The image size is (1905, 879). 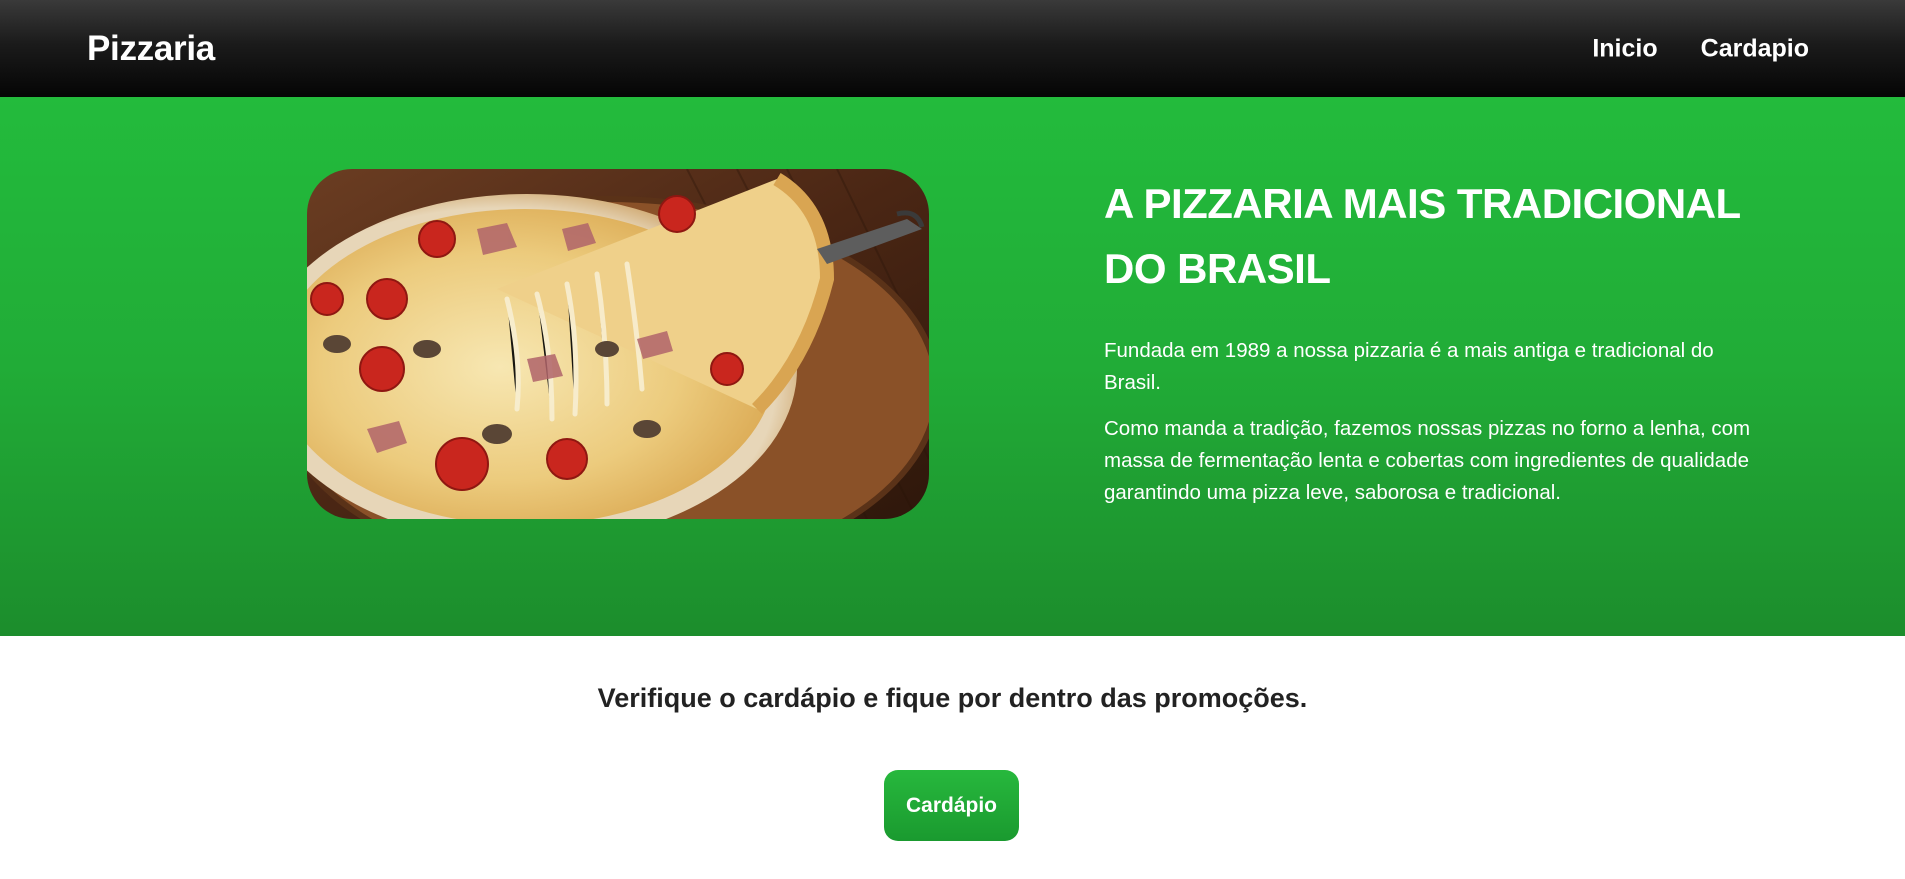 I want to click on pizza-illustration, so click(x=618, y=344).